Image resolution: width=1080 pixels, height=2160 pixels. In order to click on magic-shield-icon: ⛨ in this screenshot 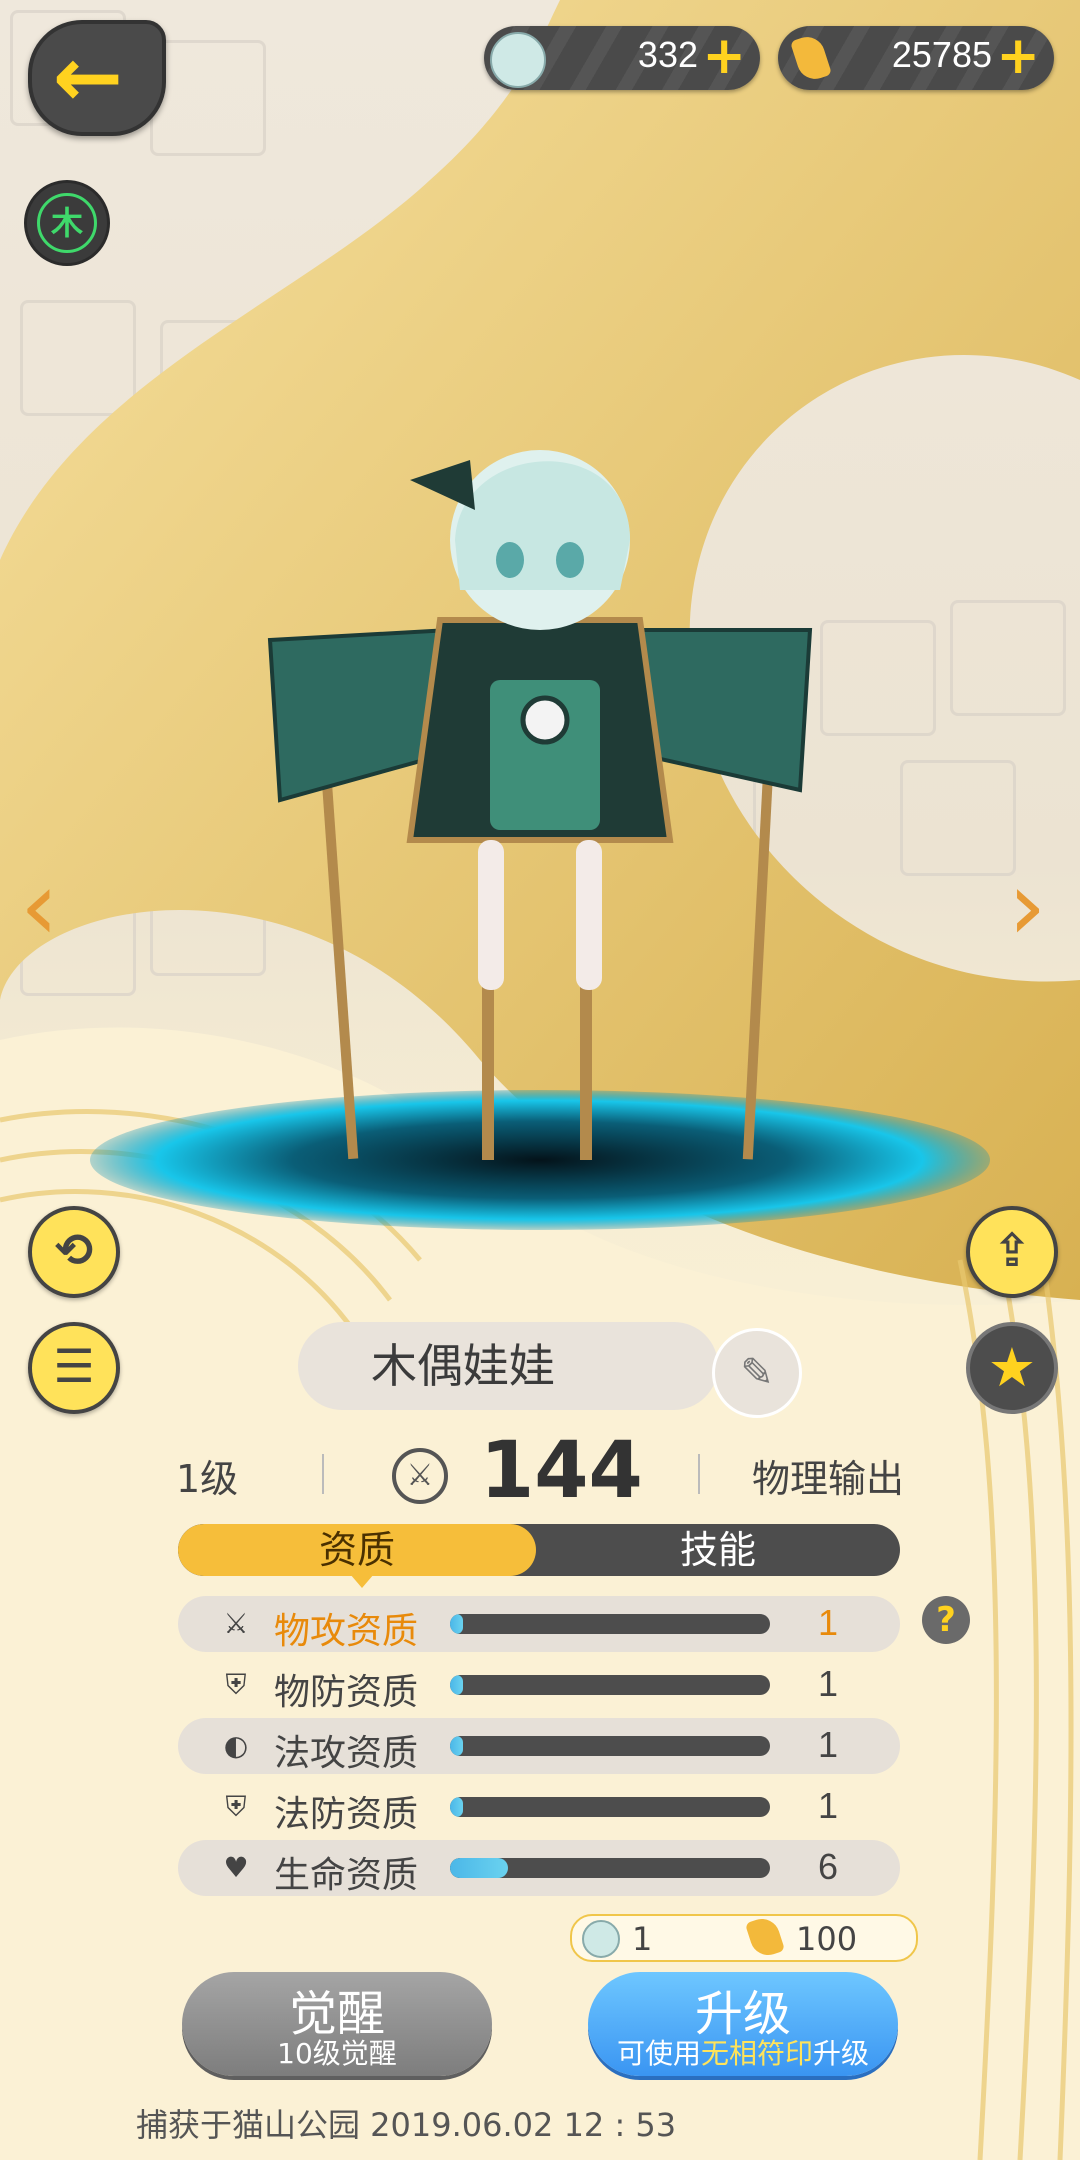, I will do `click(236, 1806)`.